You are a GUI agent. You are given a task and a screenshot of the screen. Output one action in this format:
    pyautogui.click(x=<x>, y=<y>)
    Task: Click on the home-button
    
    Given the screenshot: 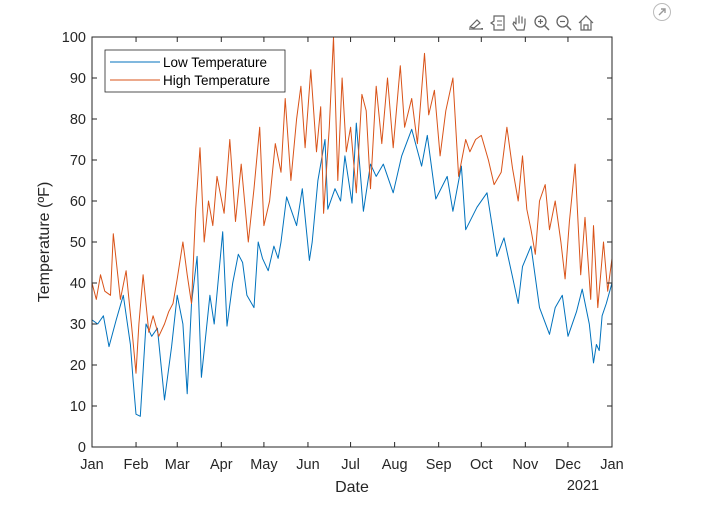 What is the action you would take?
    pyautogui.click(x=586, y=23)
    